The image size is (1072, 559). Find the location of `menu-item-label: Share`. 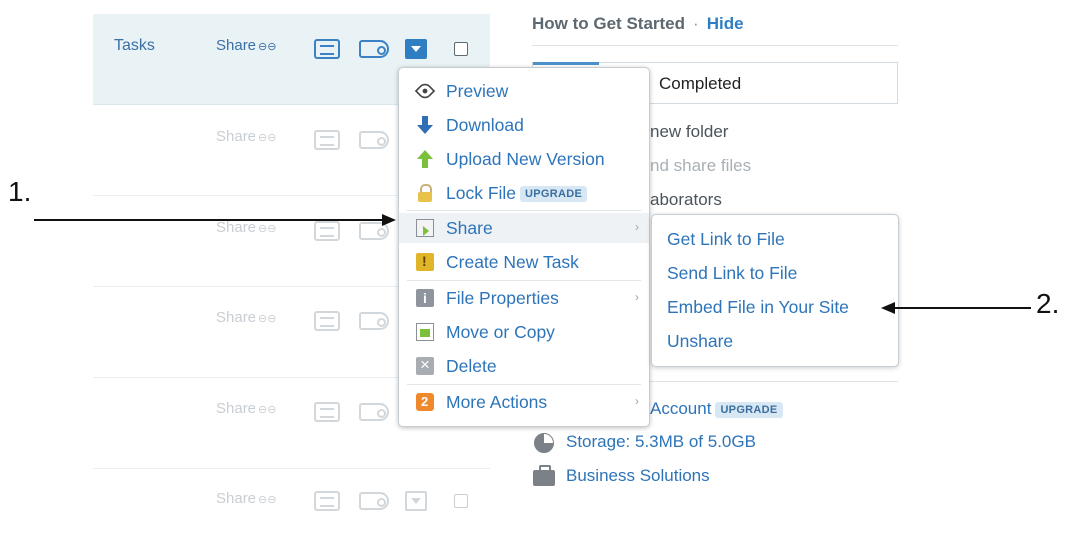

menu-item-label: Share is located at coordinates (469, 228).